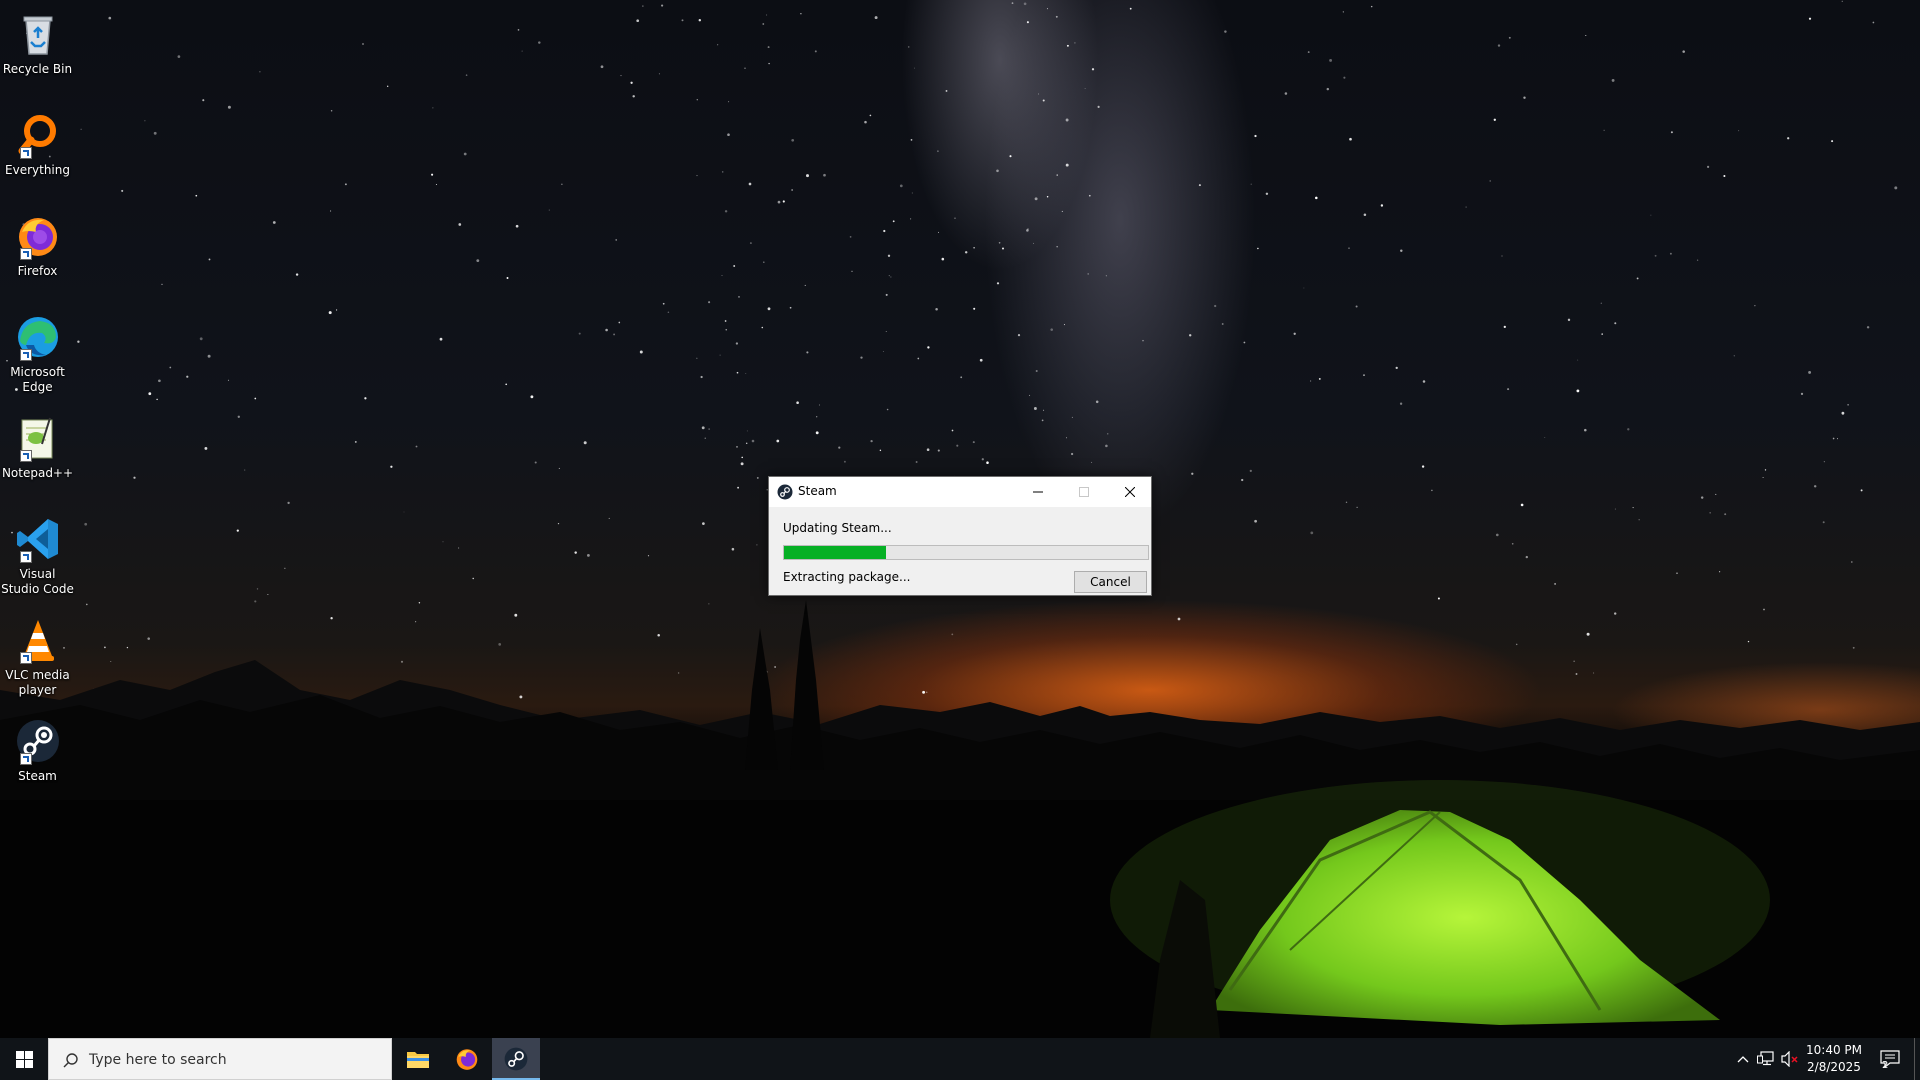 This screenshot has height=1080, width=1920. Describe the element at coordinates (38, 539) in the screenshot. I see `vscode-icon` at that location.